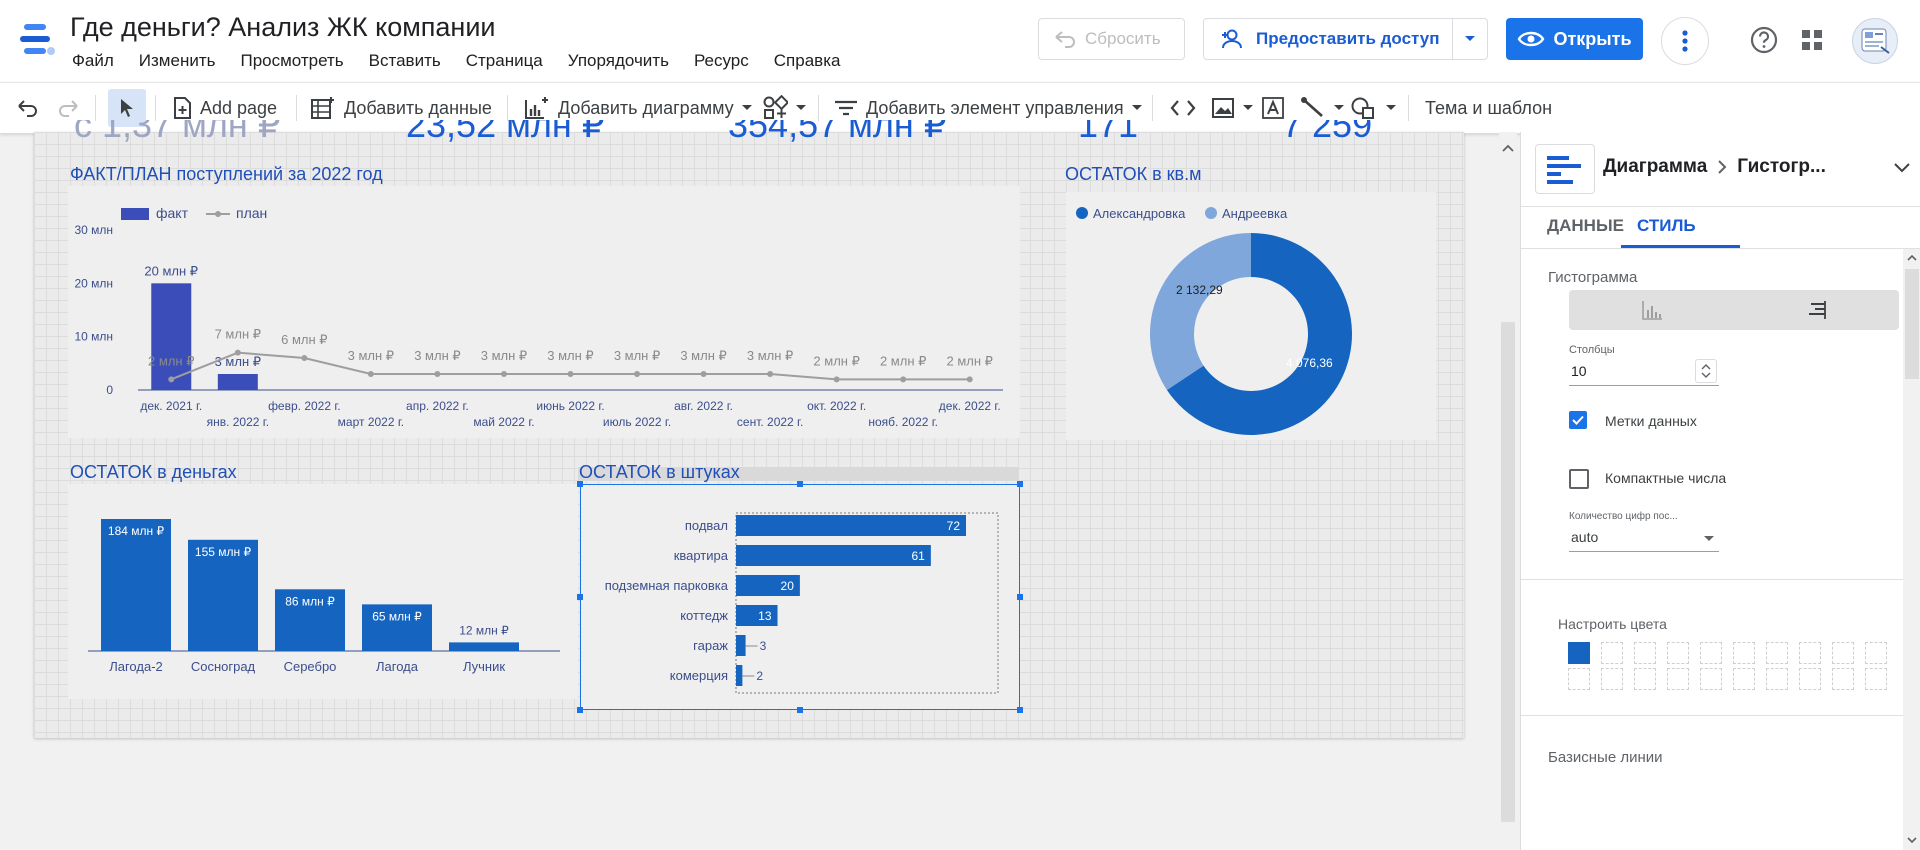 The image size is (1920, 850). What do you see at coordinates (405, 61) in the screenshot?
I see `menu-item: Вставить` at bounding box center [405, 61].